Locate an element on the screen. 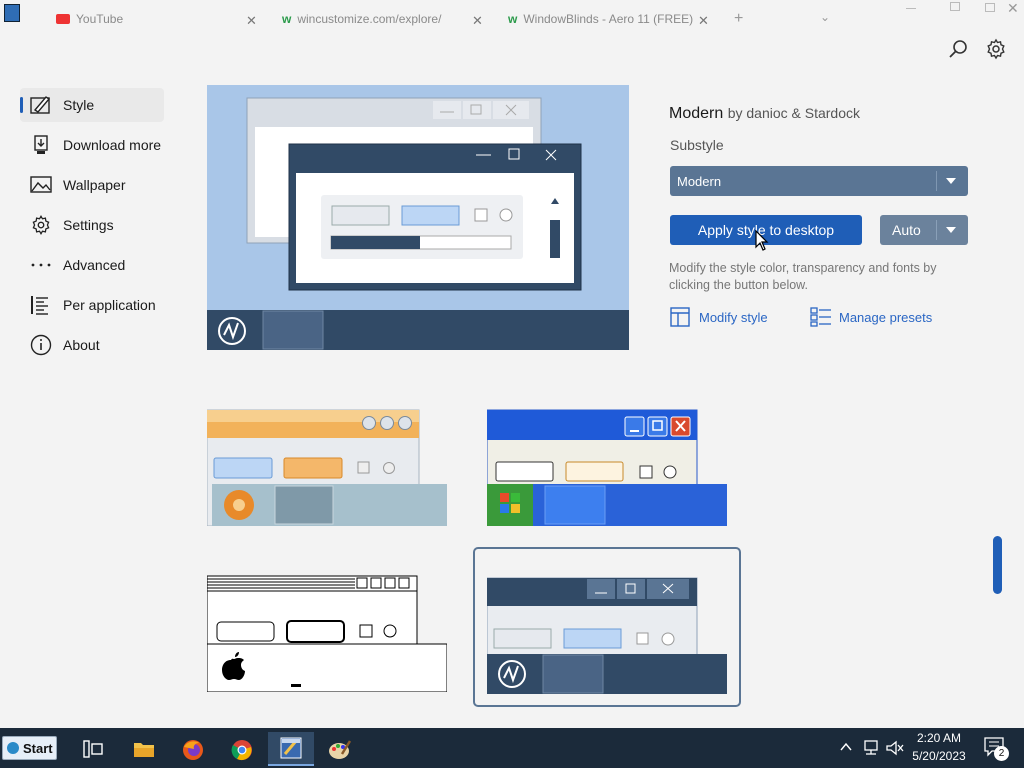  taskbar-chrome is located at coordinates (242, 749).